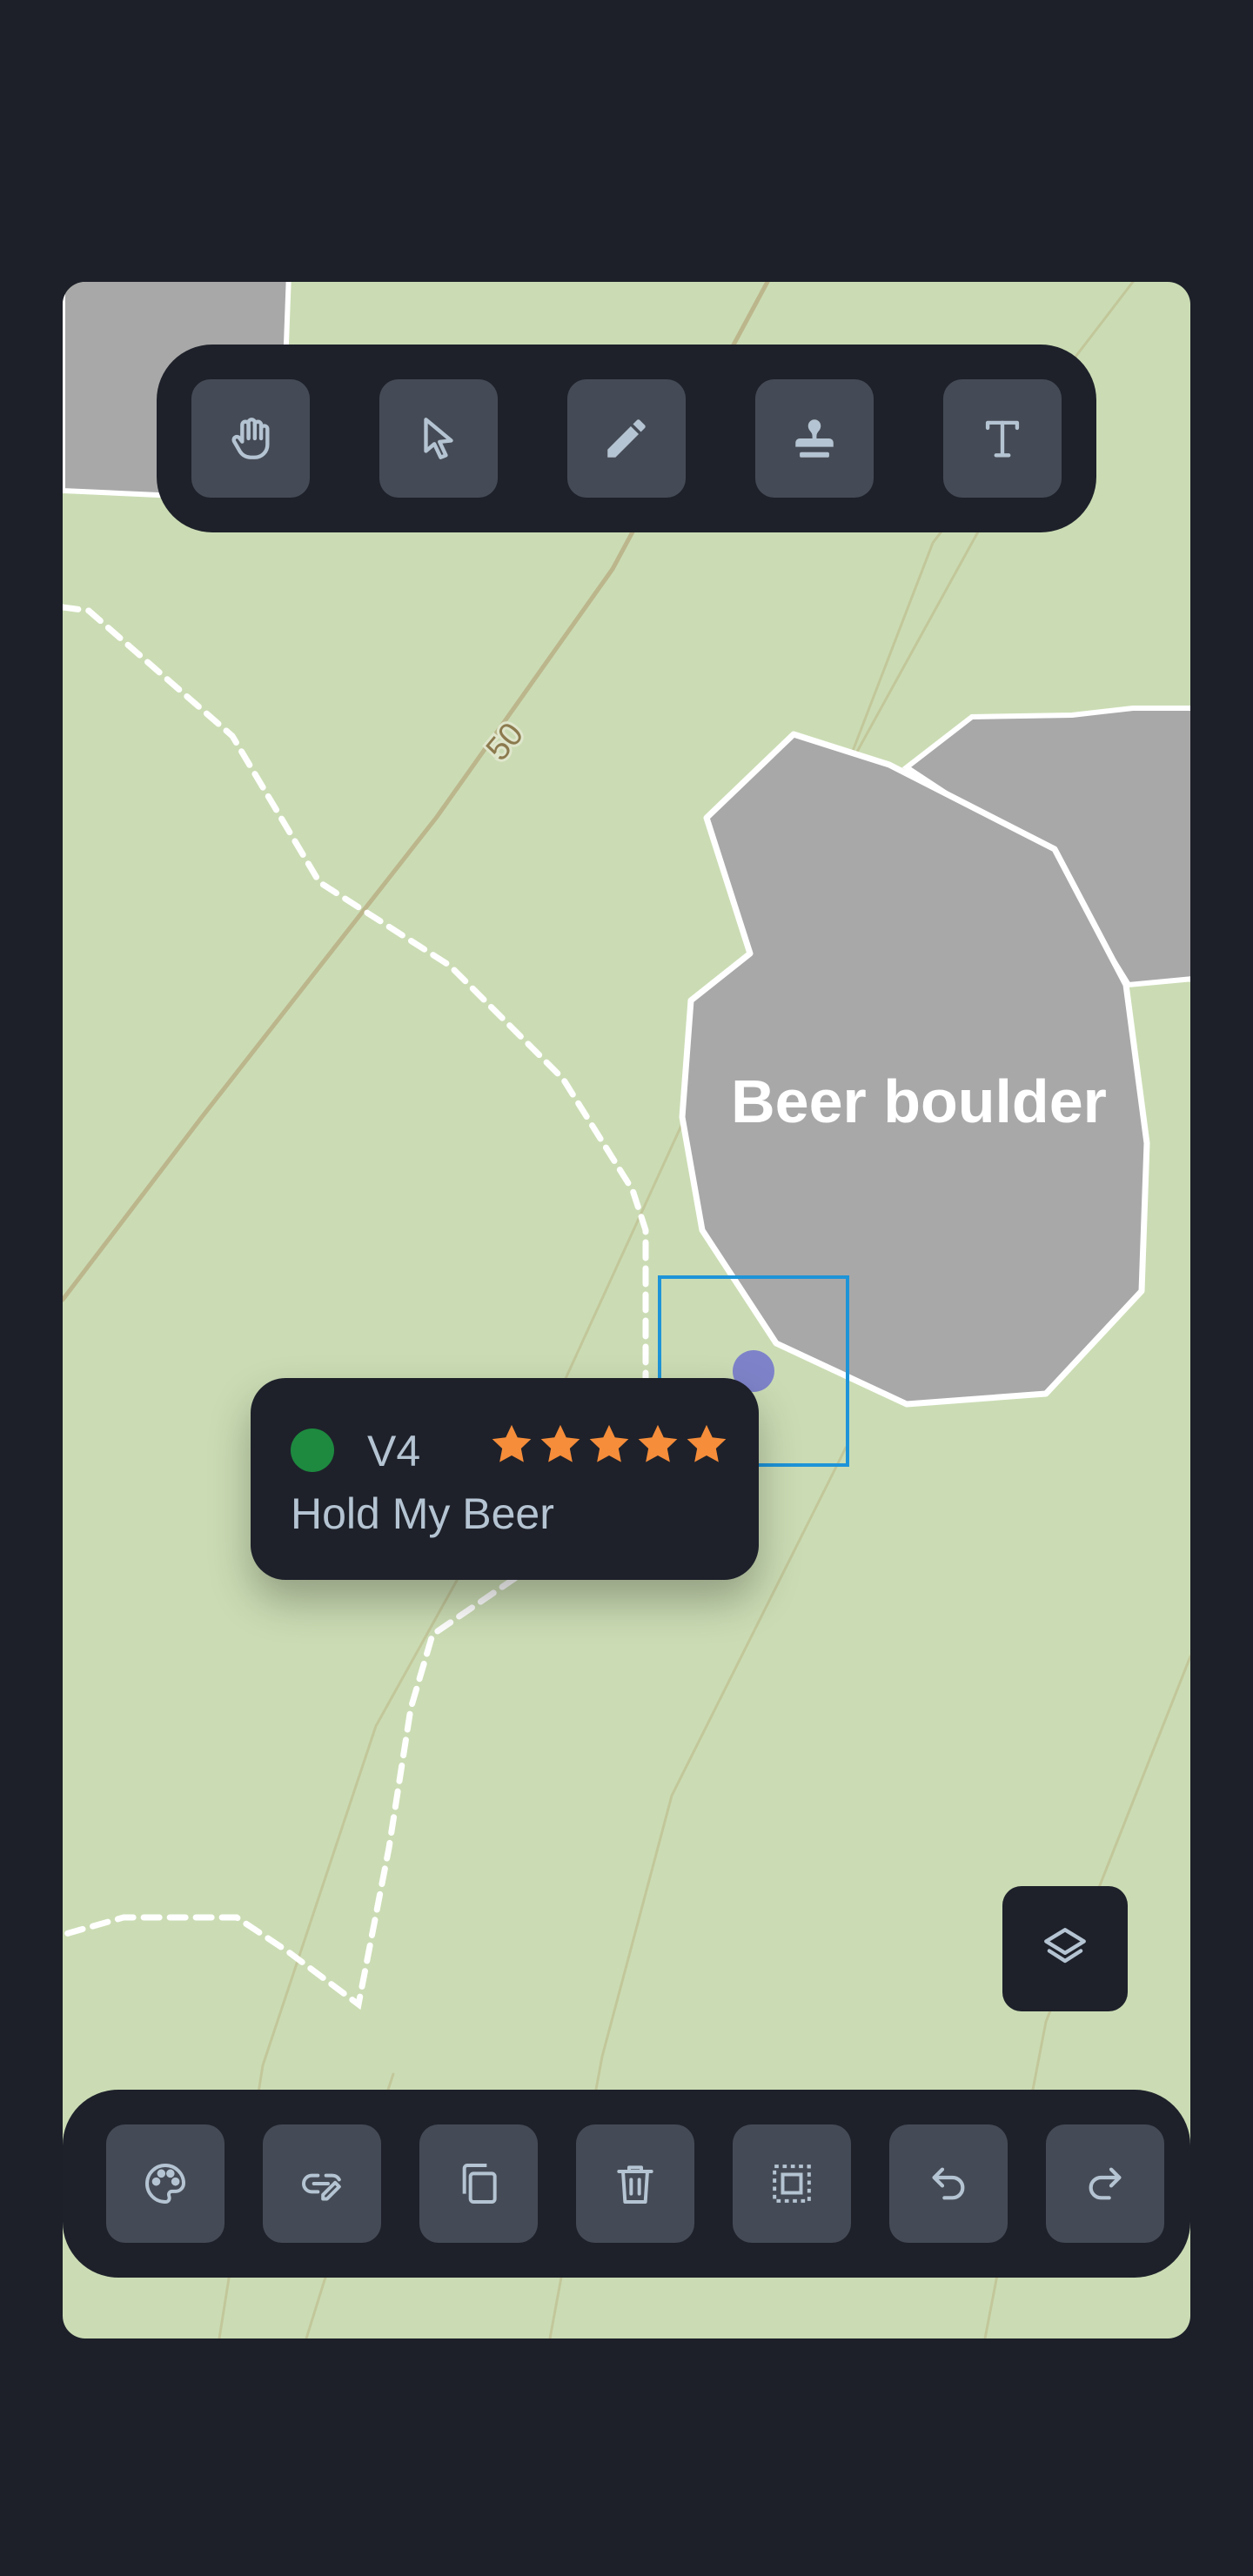  I want to click on select-tool-button, so click(438, 438).